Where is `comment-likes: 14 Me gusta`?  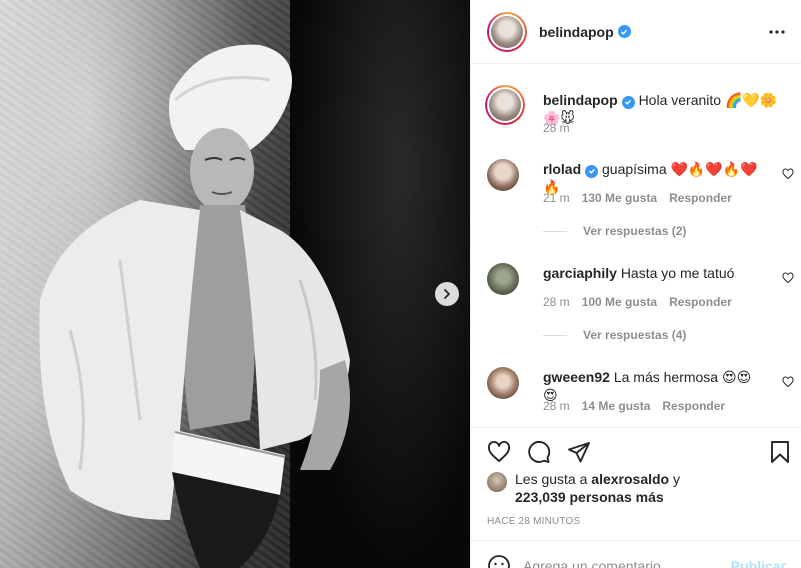 comment-likes: 14 Me gusta is located at coordinates (616, 406).